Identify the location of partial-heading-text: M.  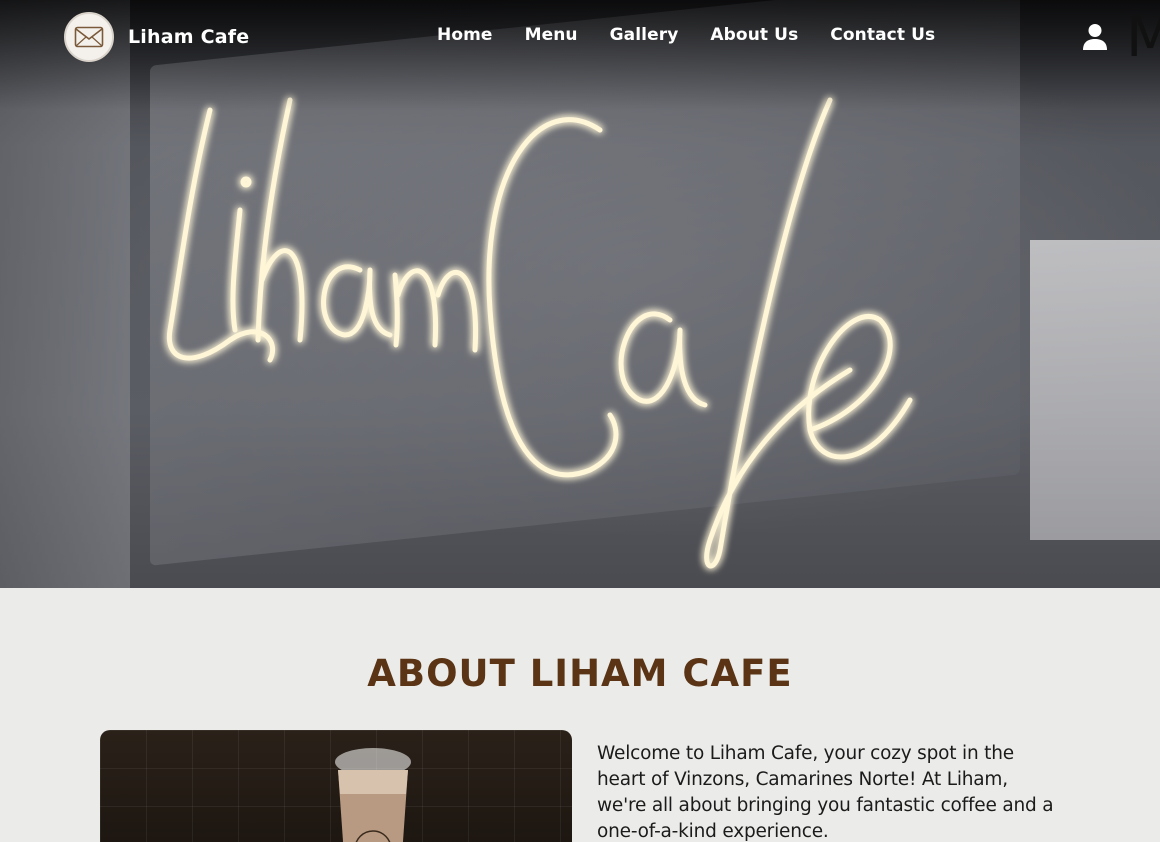
(1143, 37).